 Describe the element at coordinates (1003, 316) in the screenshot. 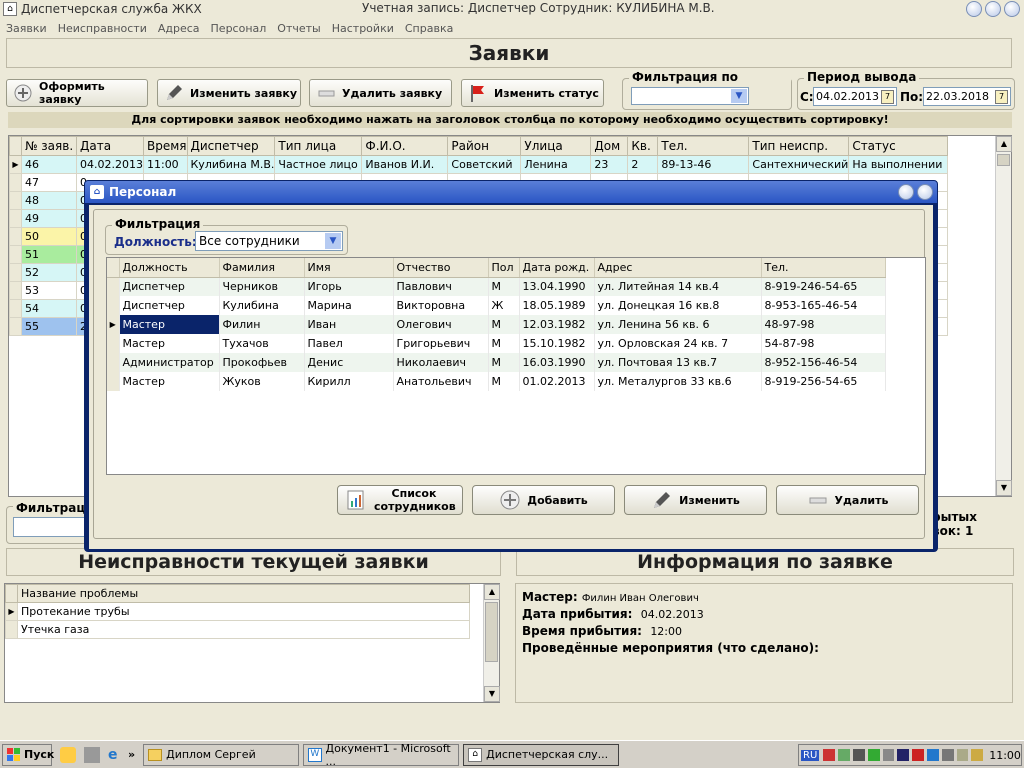

I see `requests-scrollbar: ▲ ▼` at that location.